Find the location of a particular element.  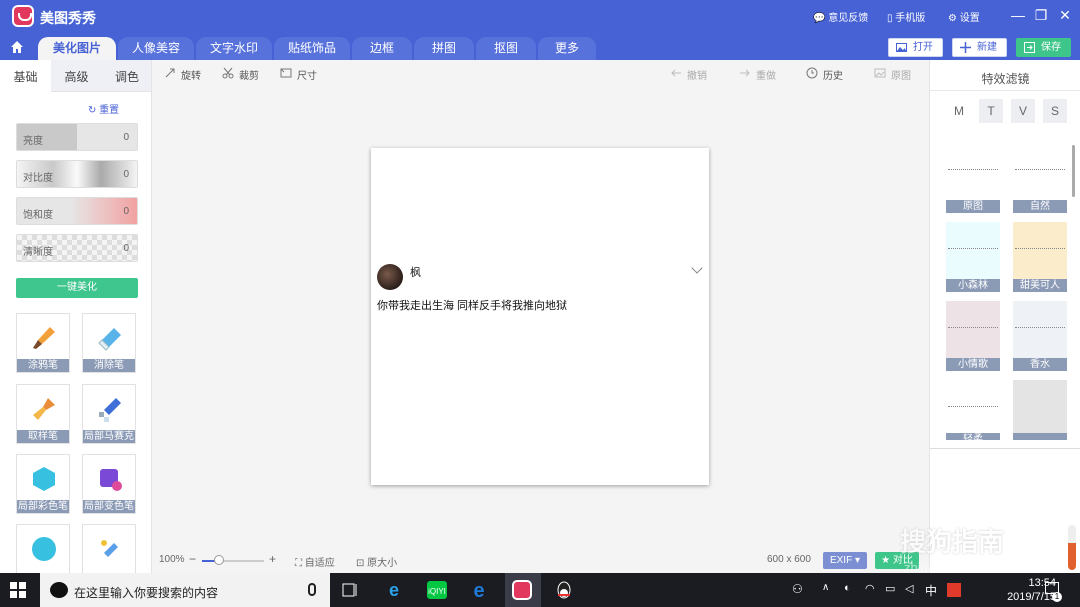

taskbar-search-box: 在这里输入你要搜索的内容 is located at coordinates (185, 590).